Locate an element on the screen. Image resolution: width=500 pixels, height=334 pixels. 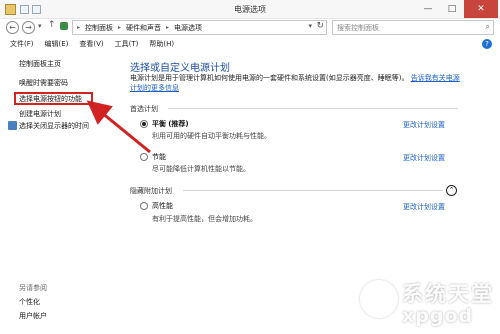
watermark-en-text: xpgod is located at coordinates (438, 316).